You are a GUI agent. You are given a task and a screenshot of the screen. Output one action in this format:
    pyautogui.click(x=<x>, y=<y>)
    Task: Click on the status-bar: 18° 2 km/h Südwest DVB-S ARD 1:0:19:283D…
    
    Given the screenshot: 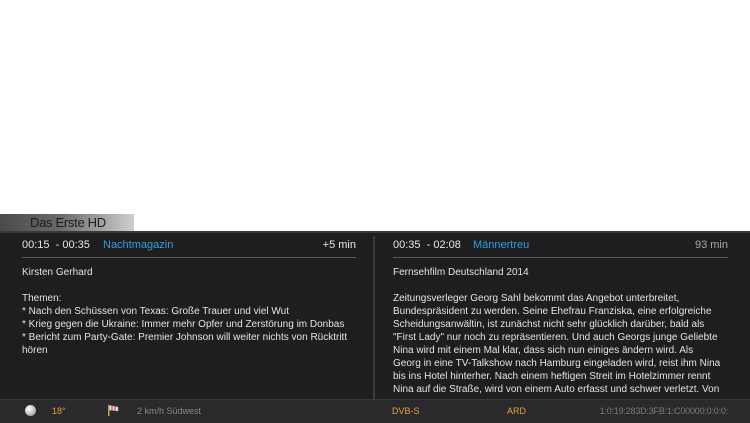 What is the action you would take?
    pyautogui.click(x=375, y=411)
    